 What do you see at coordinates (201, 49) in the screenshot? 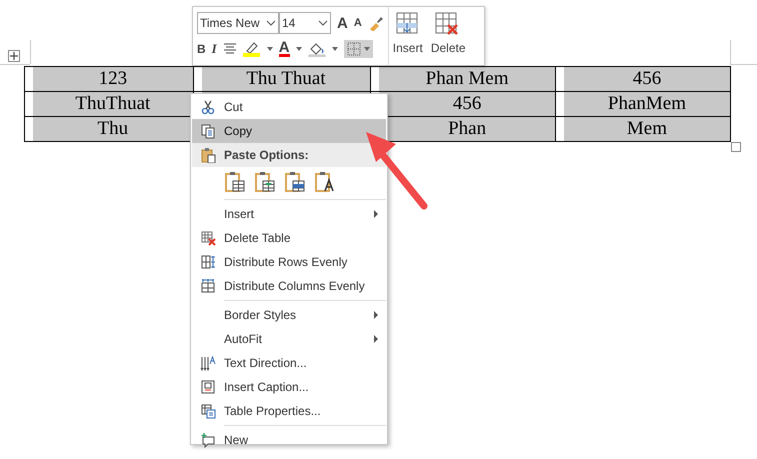
I see `bold-button: B` at bounding box center [201, 49].